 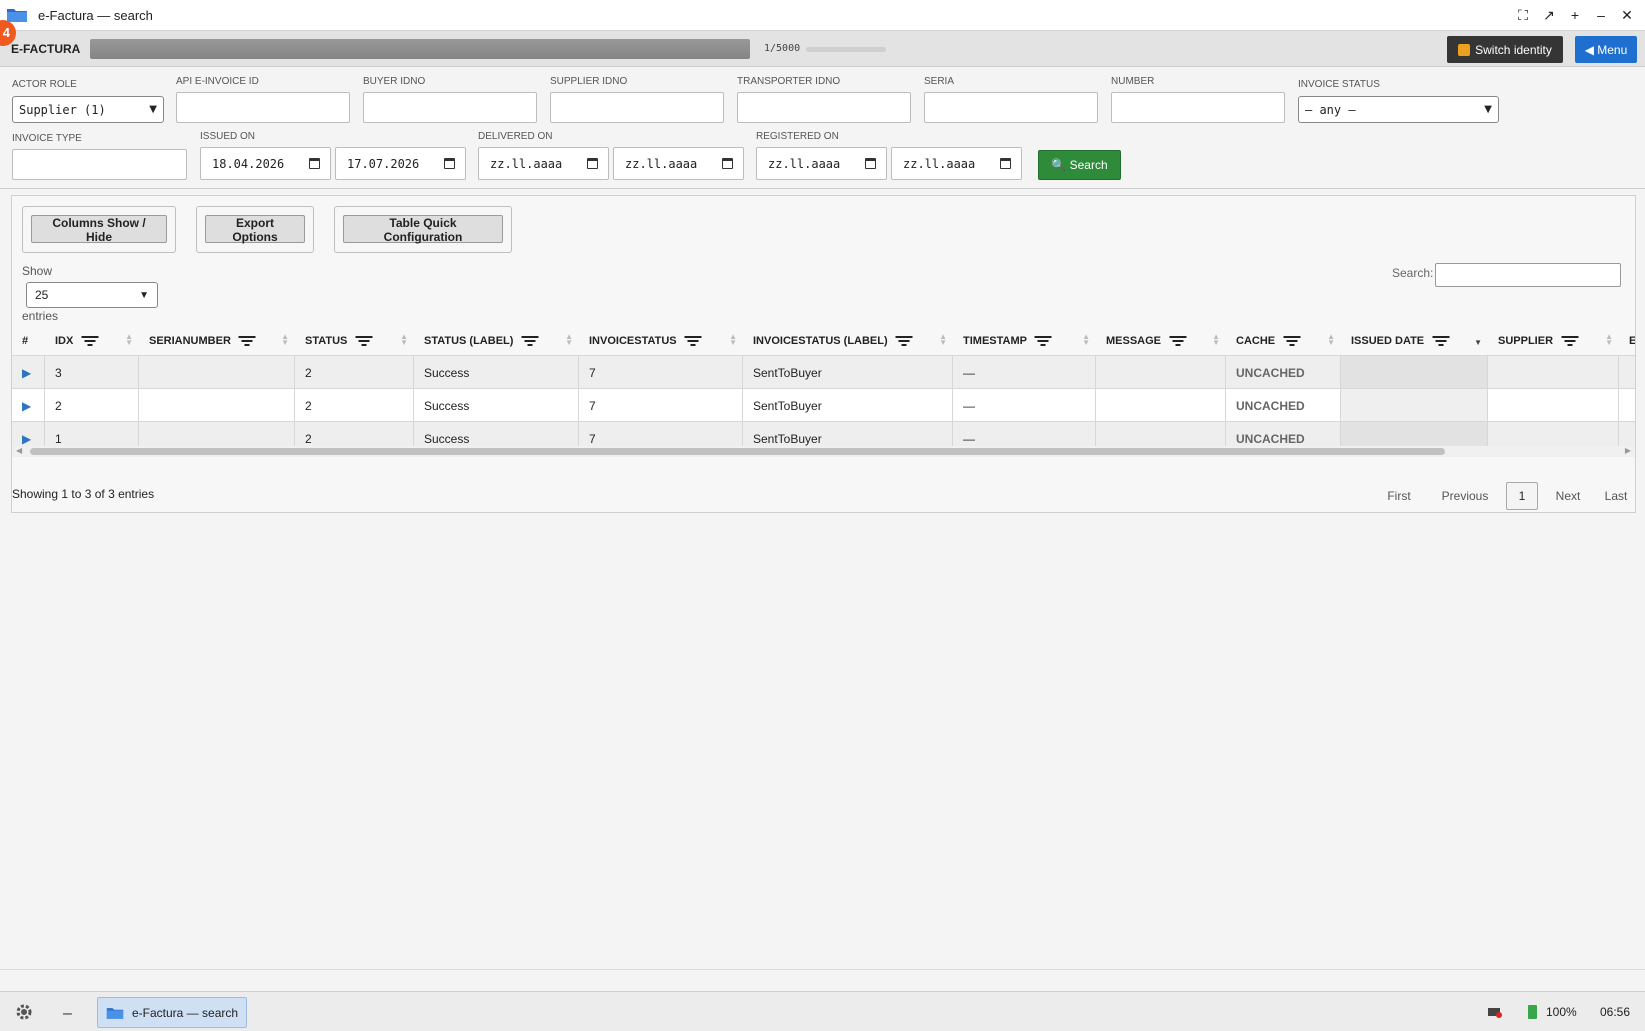 What do you see at coordinates (354, 340) in the screenshot?
I see `column-header-status: STATUS ▲ ▼` at bounding box center [354, 340].